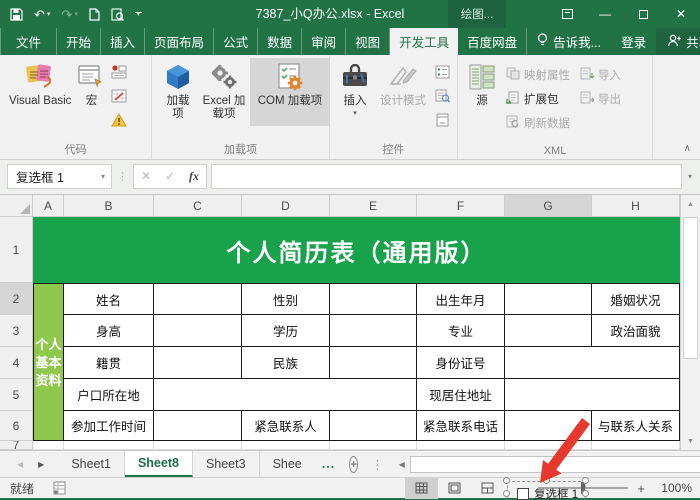 This screenshot has height=500, width=700. Describe the element at coordinates (59, 488) in the screenshot. I see `record-macro-status-icon` at that location.